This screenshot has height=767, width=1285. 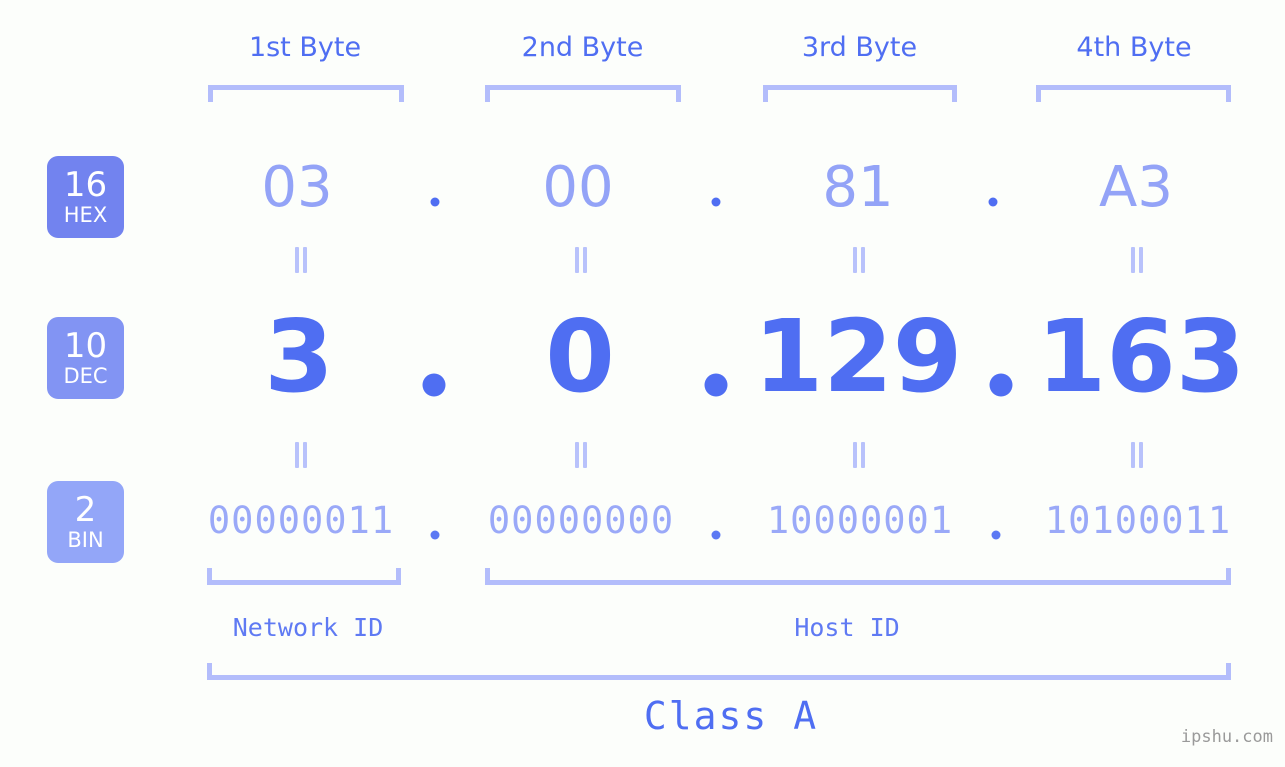 I want to click on bin-value-byte-4: 10100011, so click(x=1138, y=520).